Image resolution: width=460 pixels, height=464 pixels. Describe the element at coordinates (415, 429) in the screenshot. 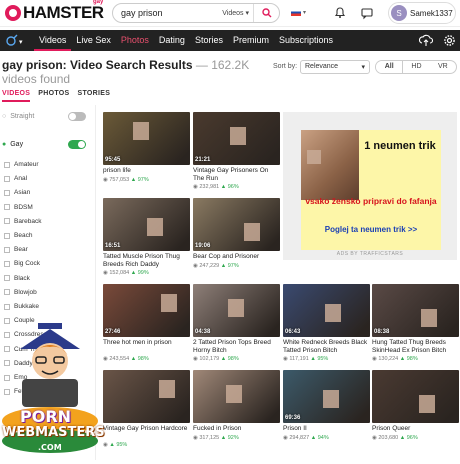

I see `video-title: Prison Queer` at that location.